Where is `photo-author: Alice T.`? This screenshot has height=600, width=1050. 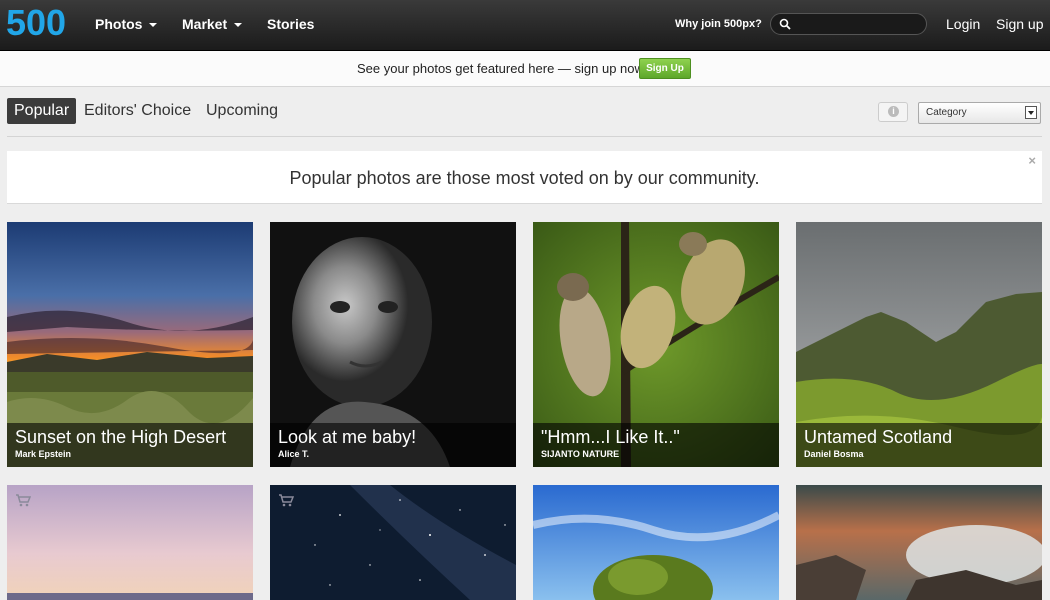
photo-author: Alice T. is located at coordinates (293, 454).